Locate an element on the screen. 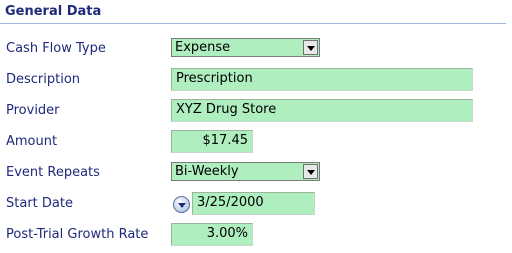 The width and height of the screenshot is (512, 253). cash-flow-type-value: Expense is located at coordinates (203, 47).